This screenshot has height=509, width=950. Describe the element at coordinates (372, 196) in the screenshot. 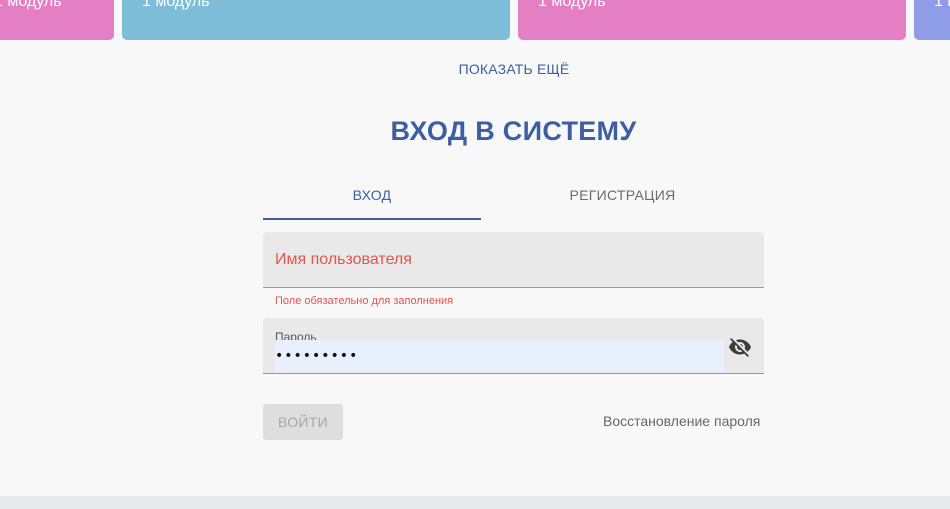

I see `tab-login: ВХОД` at that location.